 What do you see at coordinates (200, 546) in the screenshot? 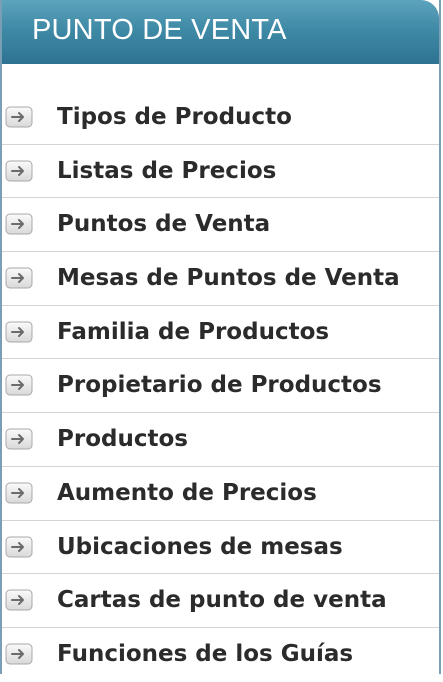
I see `menu-item-label: Ubicaciones de mesas` at bounding box center [200, 546].